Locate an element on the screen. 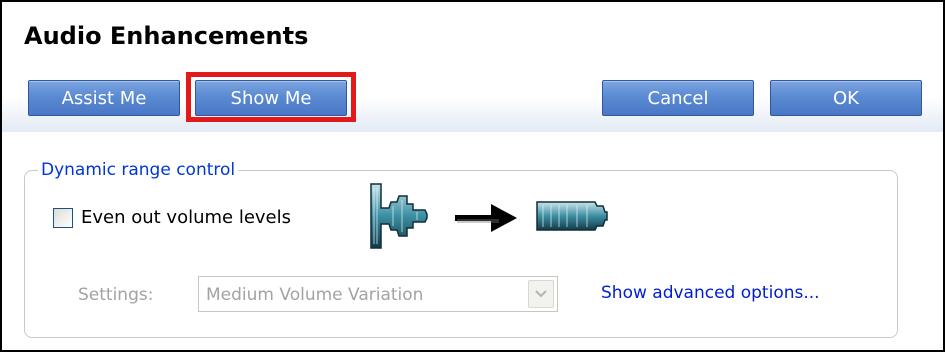 The height and width of the screenshot is (352, 945). even-out-volume-checkbox is located at coordinates (63, 218).